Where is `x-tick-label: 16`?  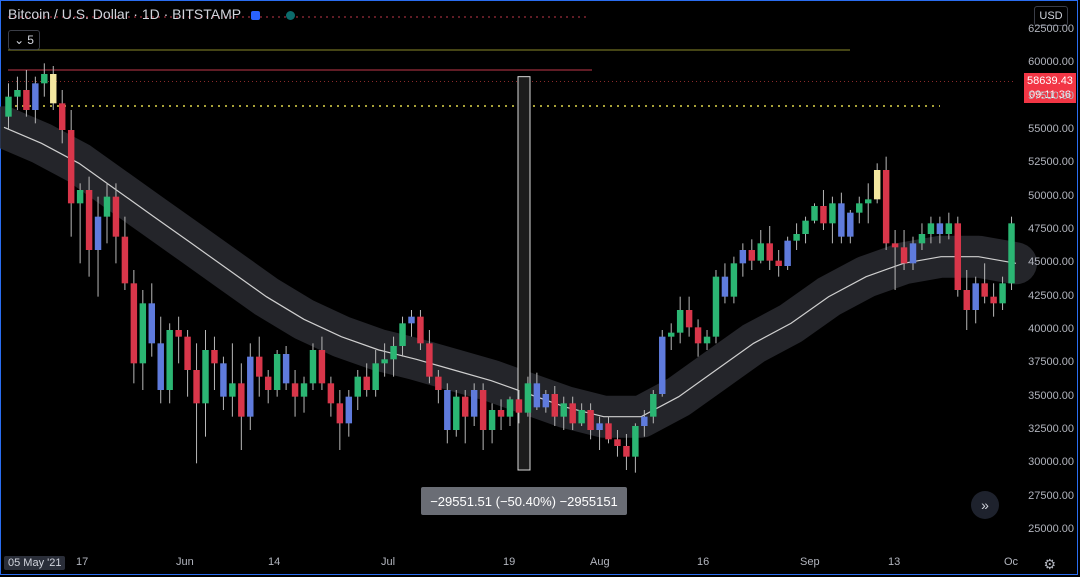 x-tick-label: 16 is located at coordinates (703, 562).